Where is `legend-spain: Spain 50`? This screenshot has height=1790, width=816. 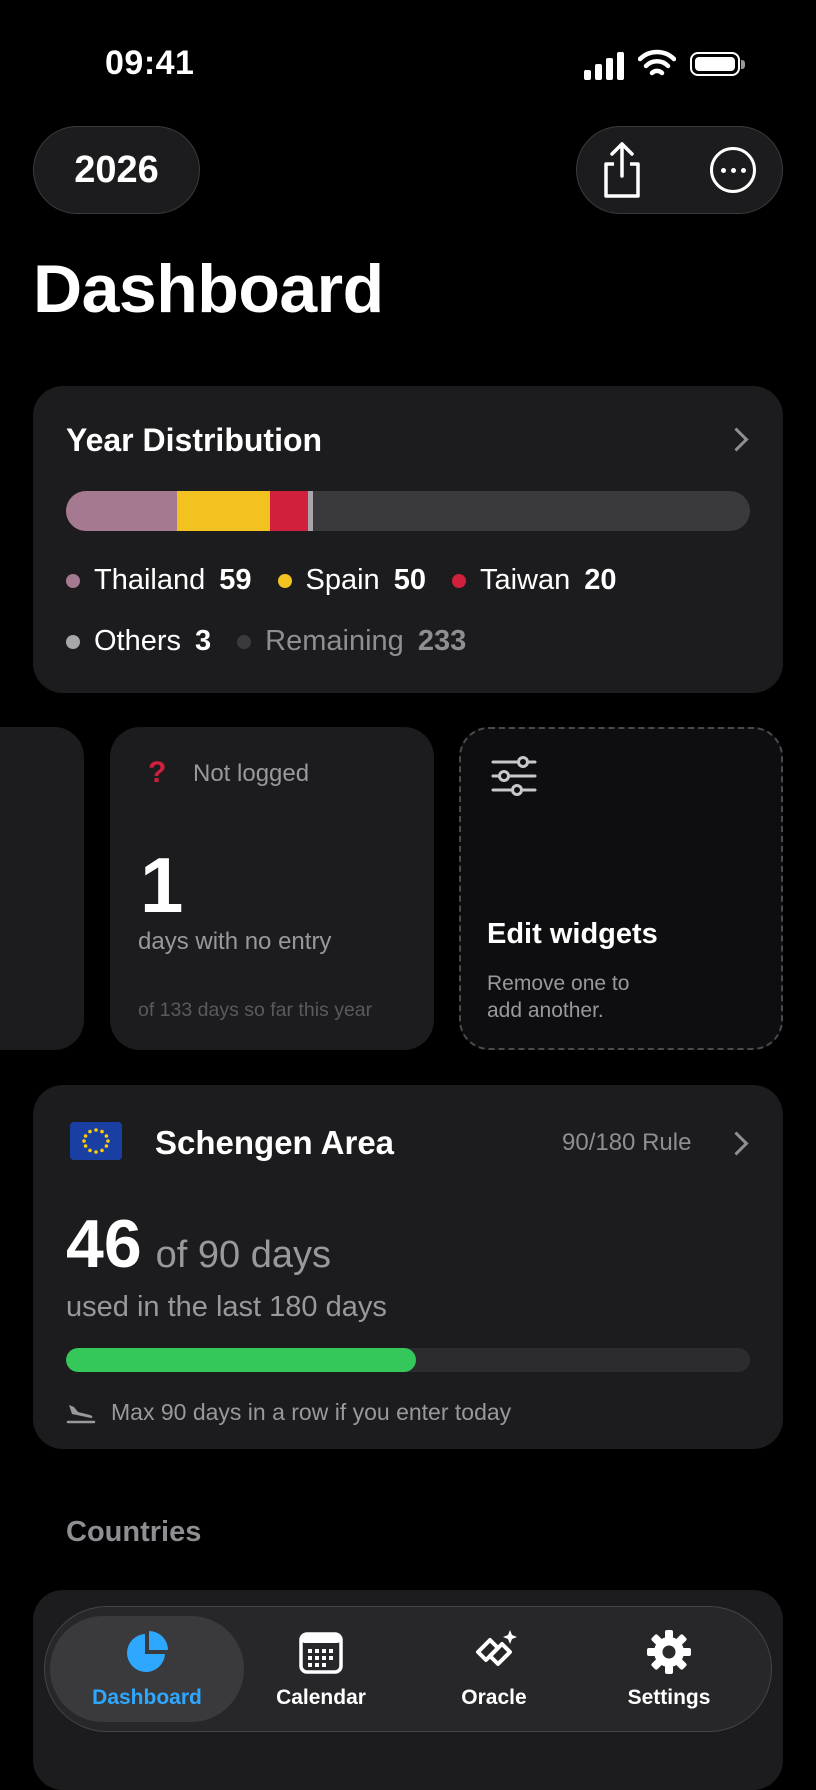
legend-spain: Spain 50 is located at coordinates (351, 580).